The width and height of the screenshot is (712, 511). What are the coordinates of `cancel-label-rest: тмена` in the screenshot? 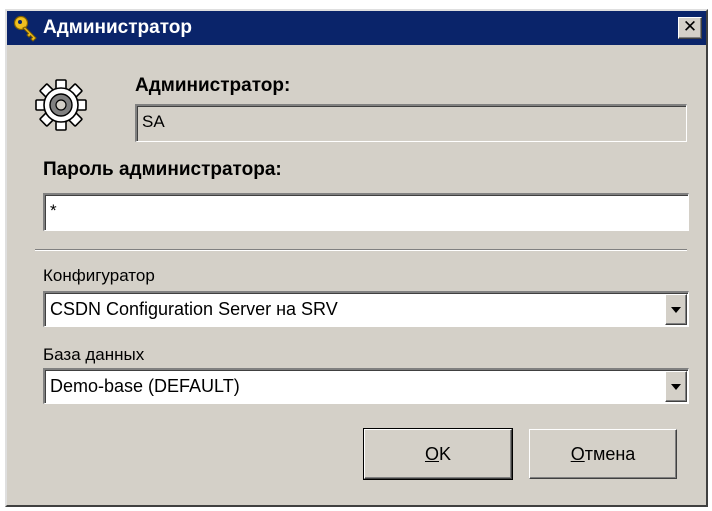 It's located at (610, 454).